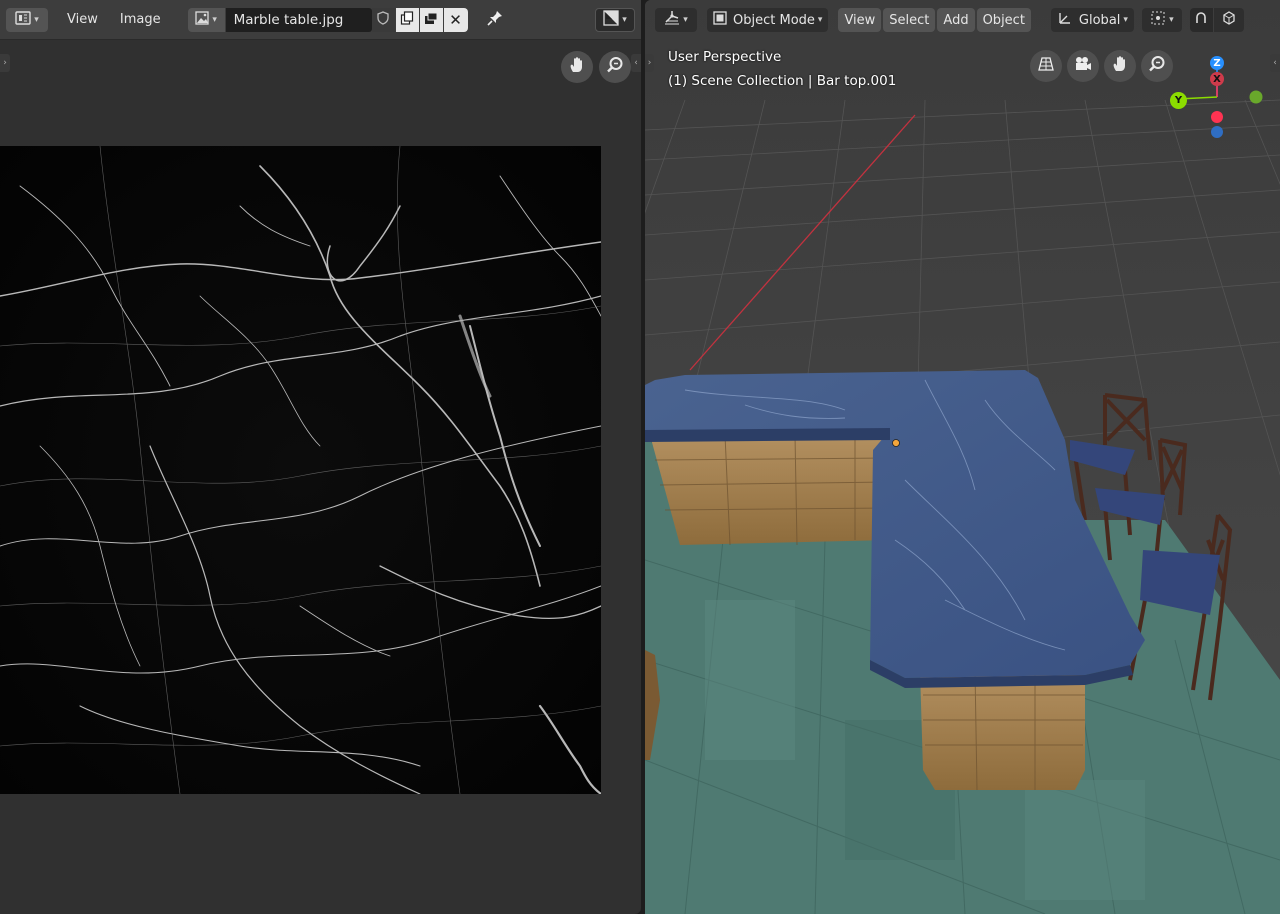 Image resolution: width=1280 pixels, height=914 pixels. Describe the element at coordinates (140, 20) in the screenshot. I see `menu-image: Image` at that location.